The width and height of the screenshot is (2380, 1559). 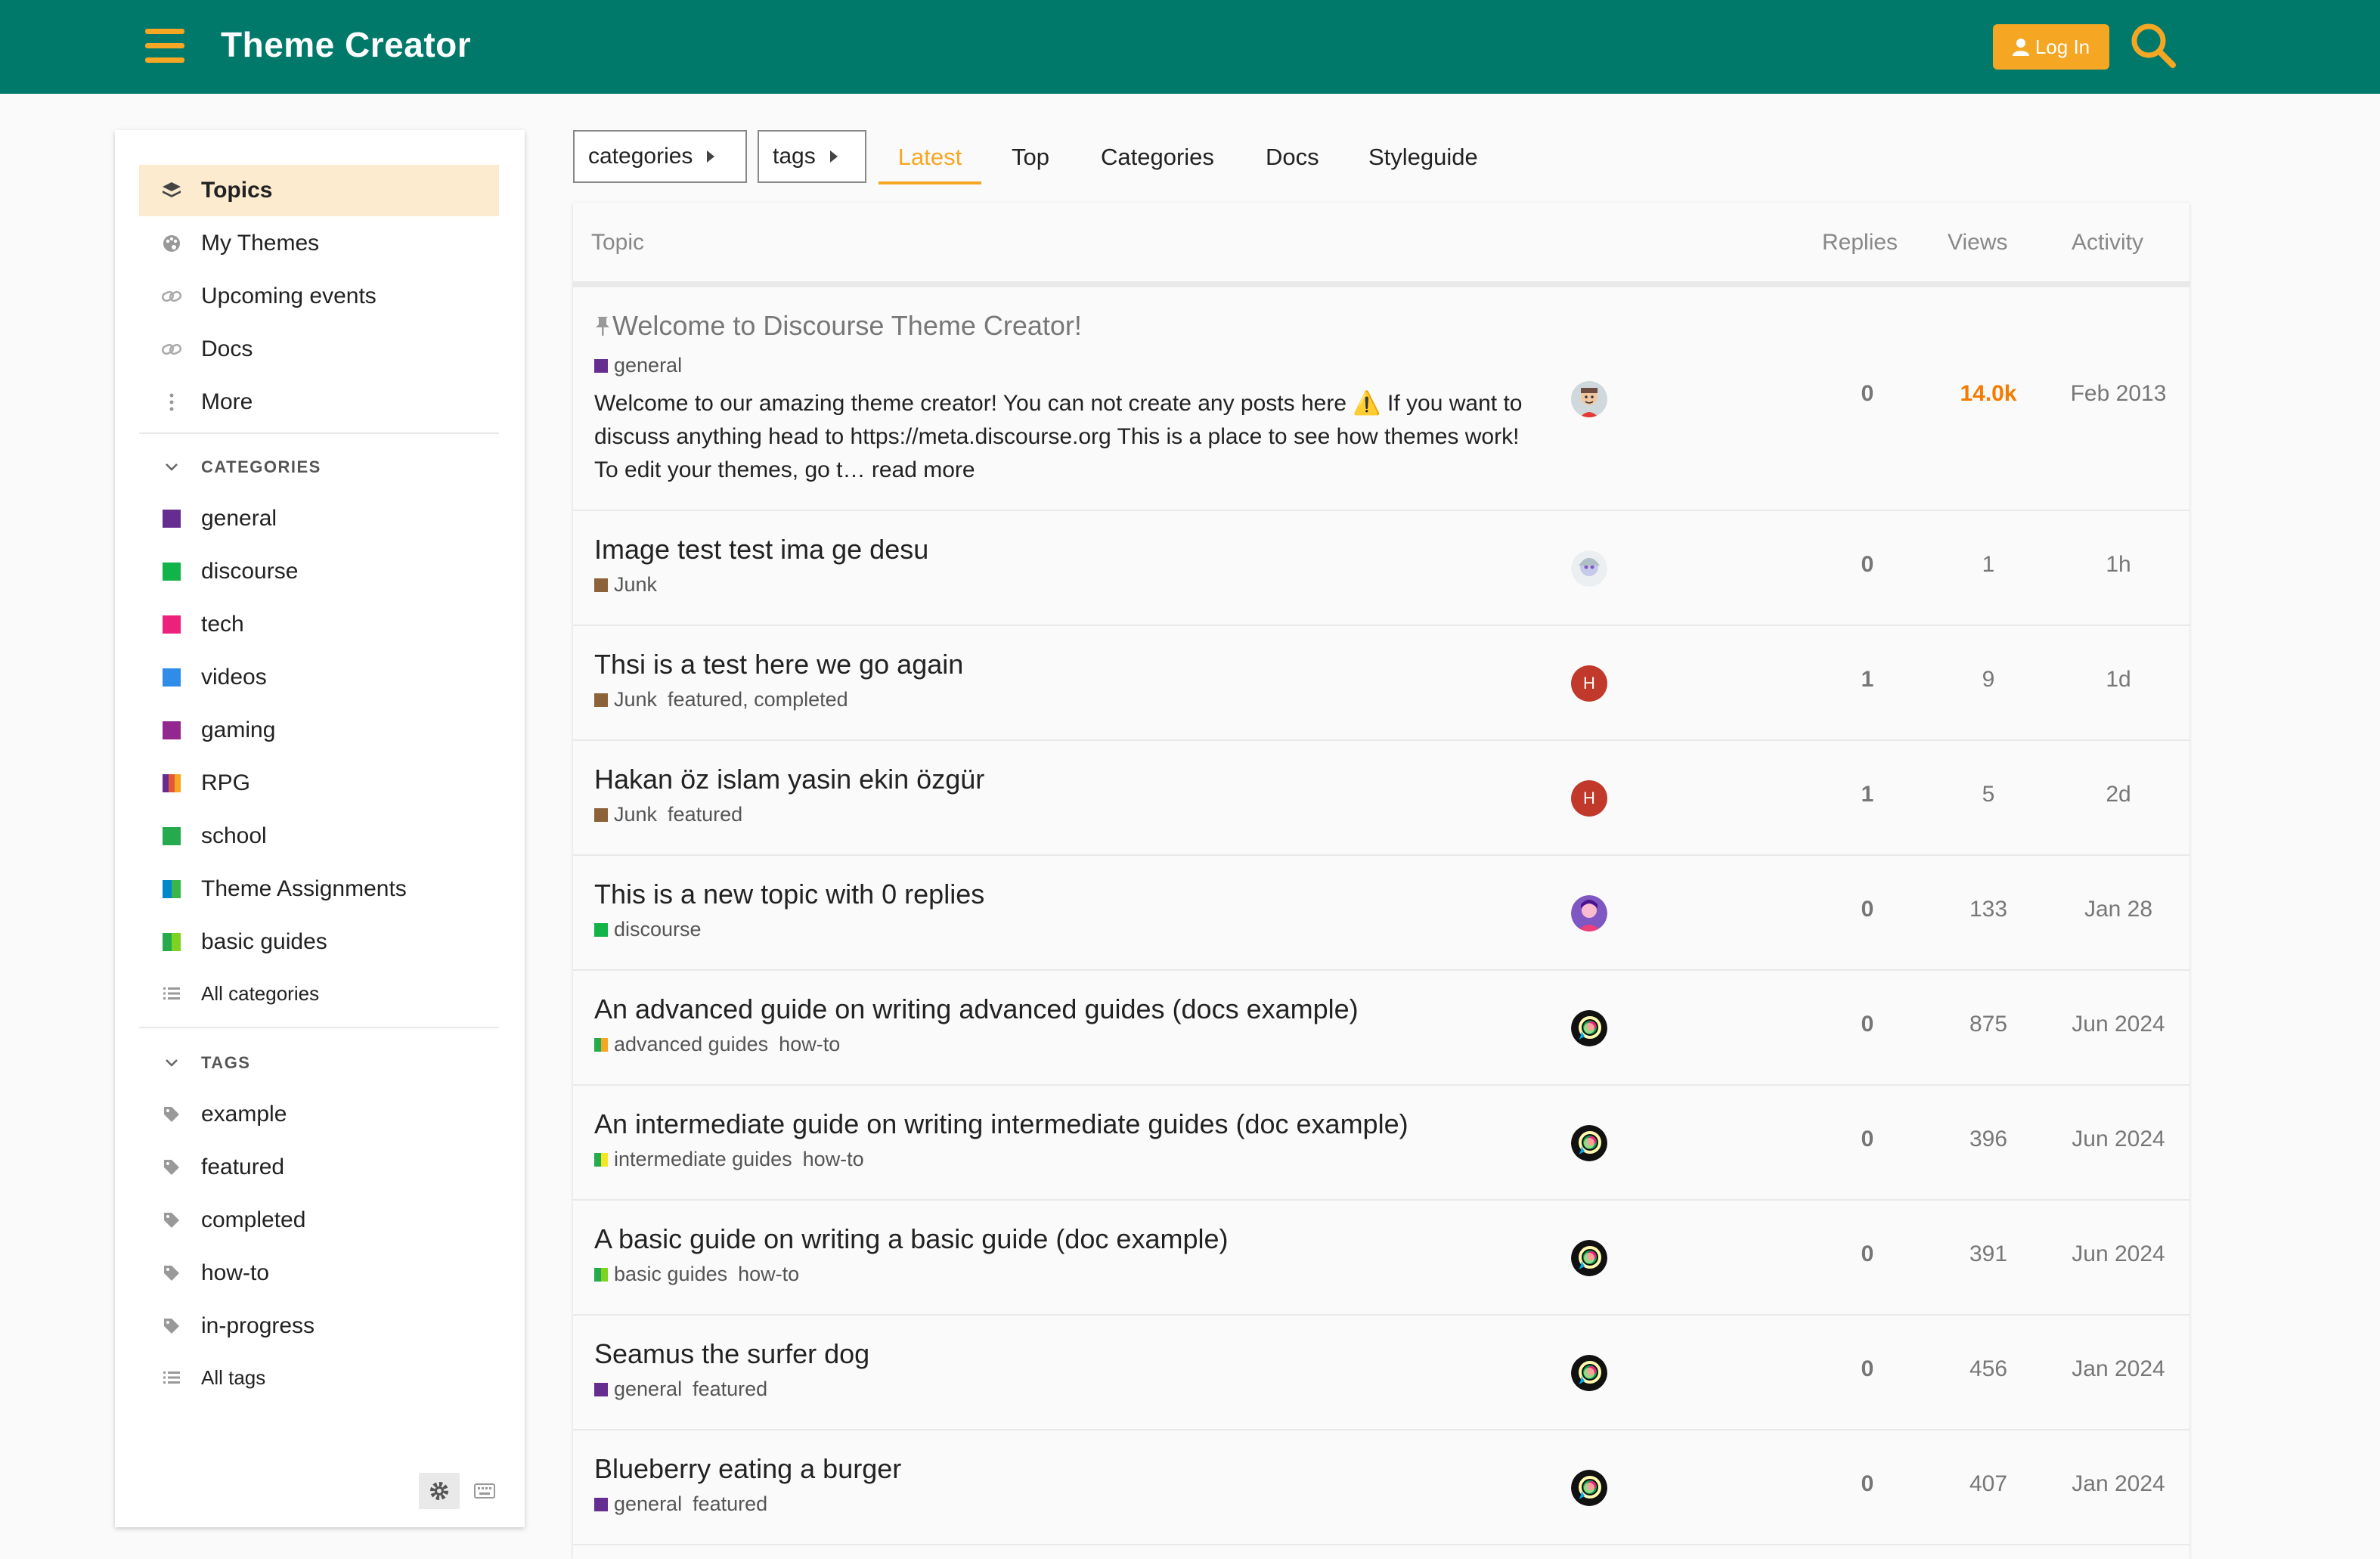 I want to click on categories-section-toggle: CATEGORIES, so click(x=319, y=467).